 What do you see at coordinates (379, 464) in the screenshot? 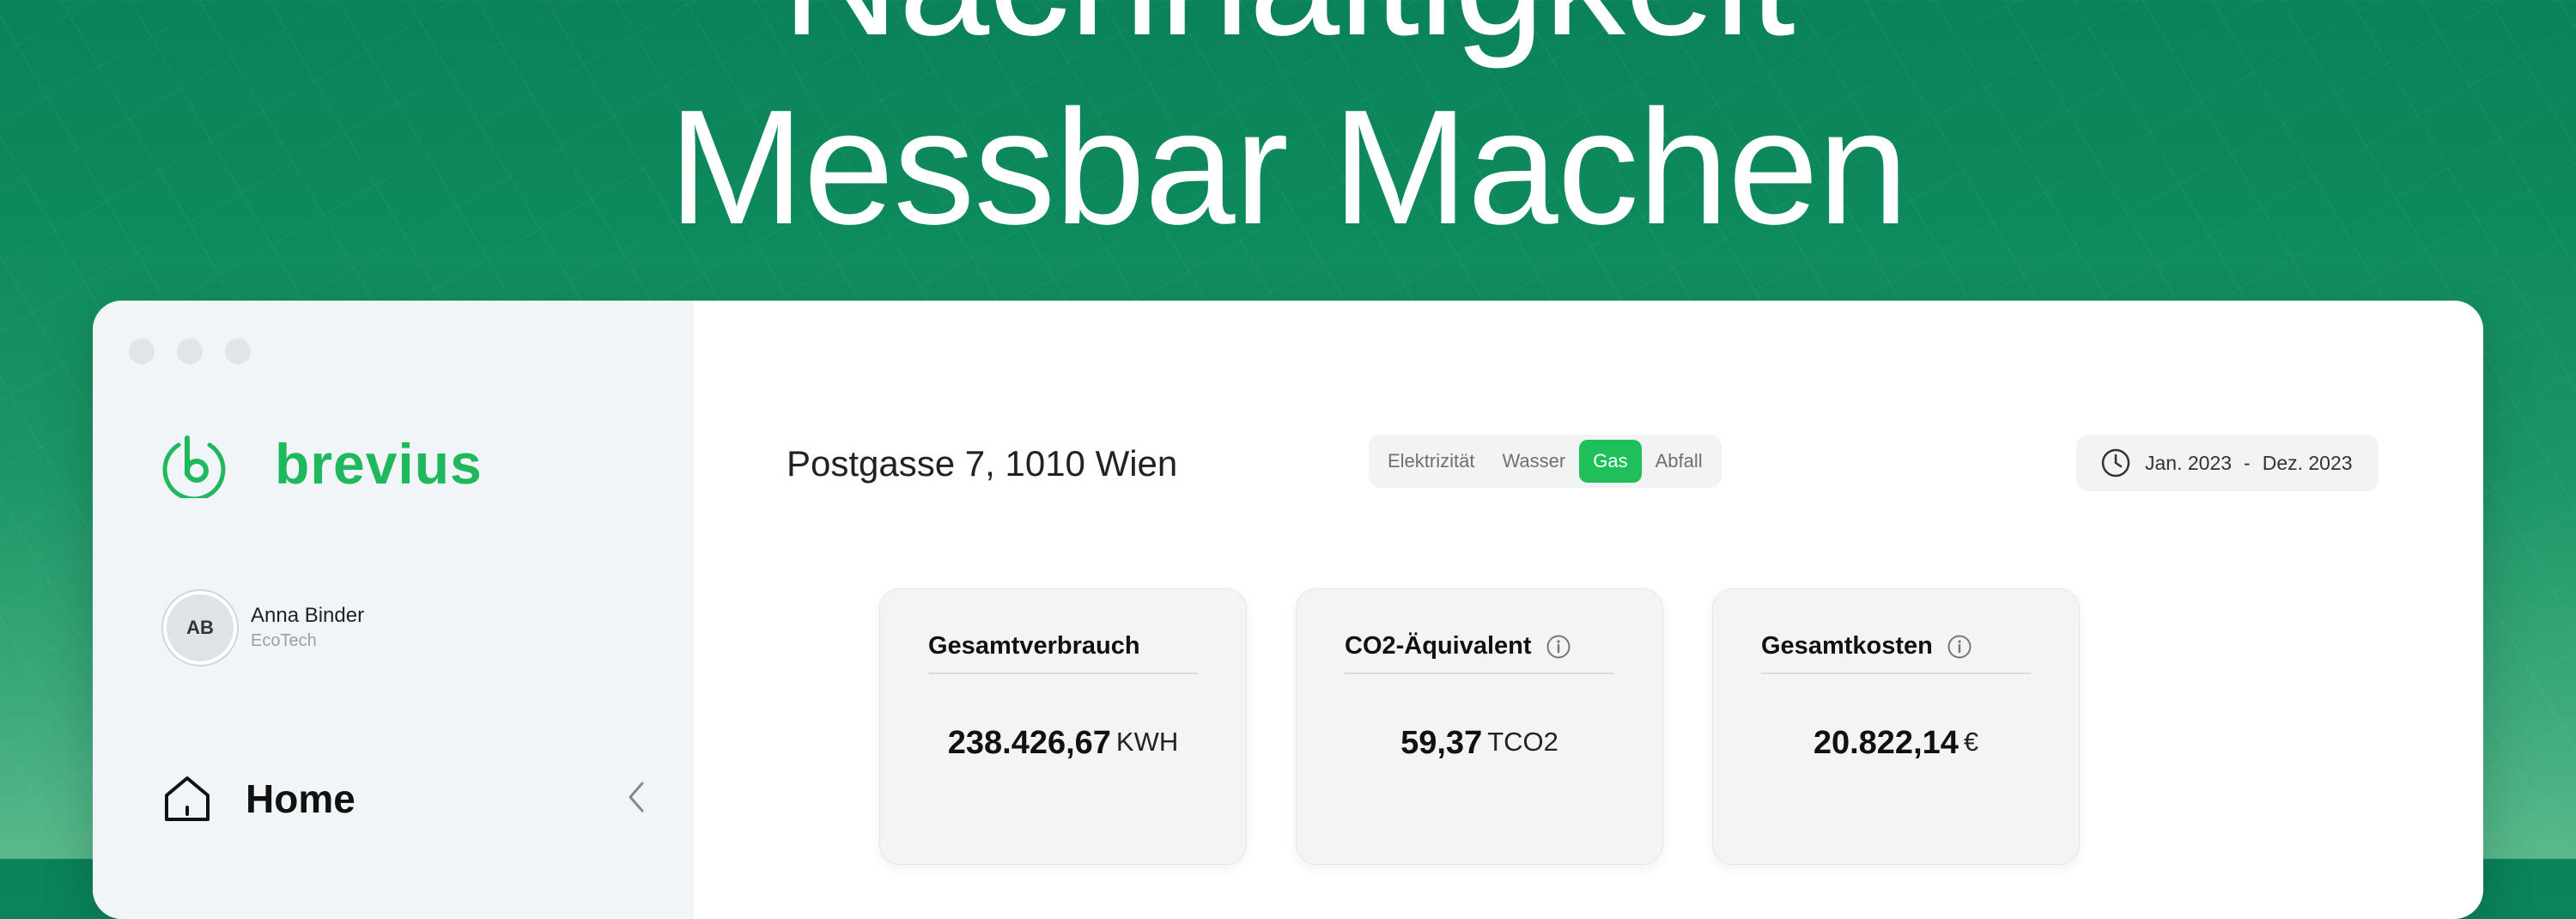
I see `brand-name: brevius` at bounding box center [379, 464].